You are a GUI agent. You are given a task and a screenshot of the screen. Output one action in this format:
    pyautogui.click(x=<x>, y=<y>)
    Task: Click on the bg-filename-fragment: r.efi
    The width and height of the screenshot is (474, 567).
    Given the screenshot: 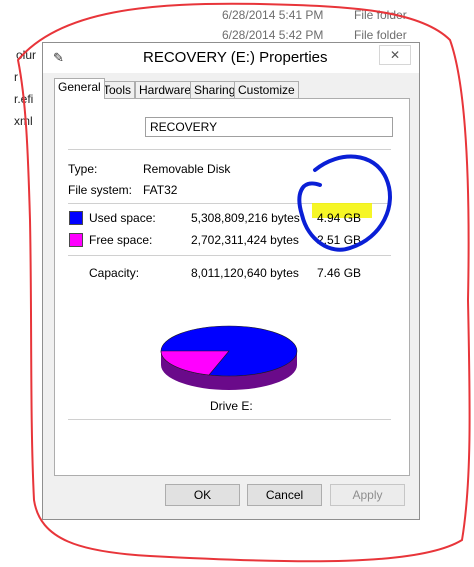 What is the action you would take?
    pyautogui.click(x=24, y=99)
    